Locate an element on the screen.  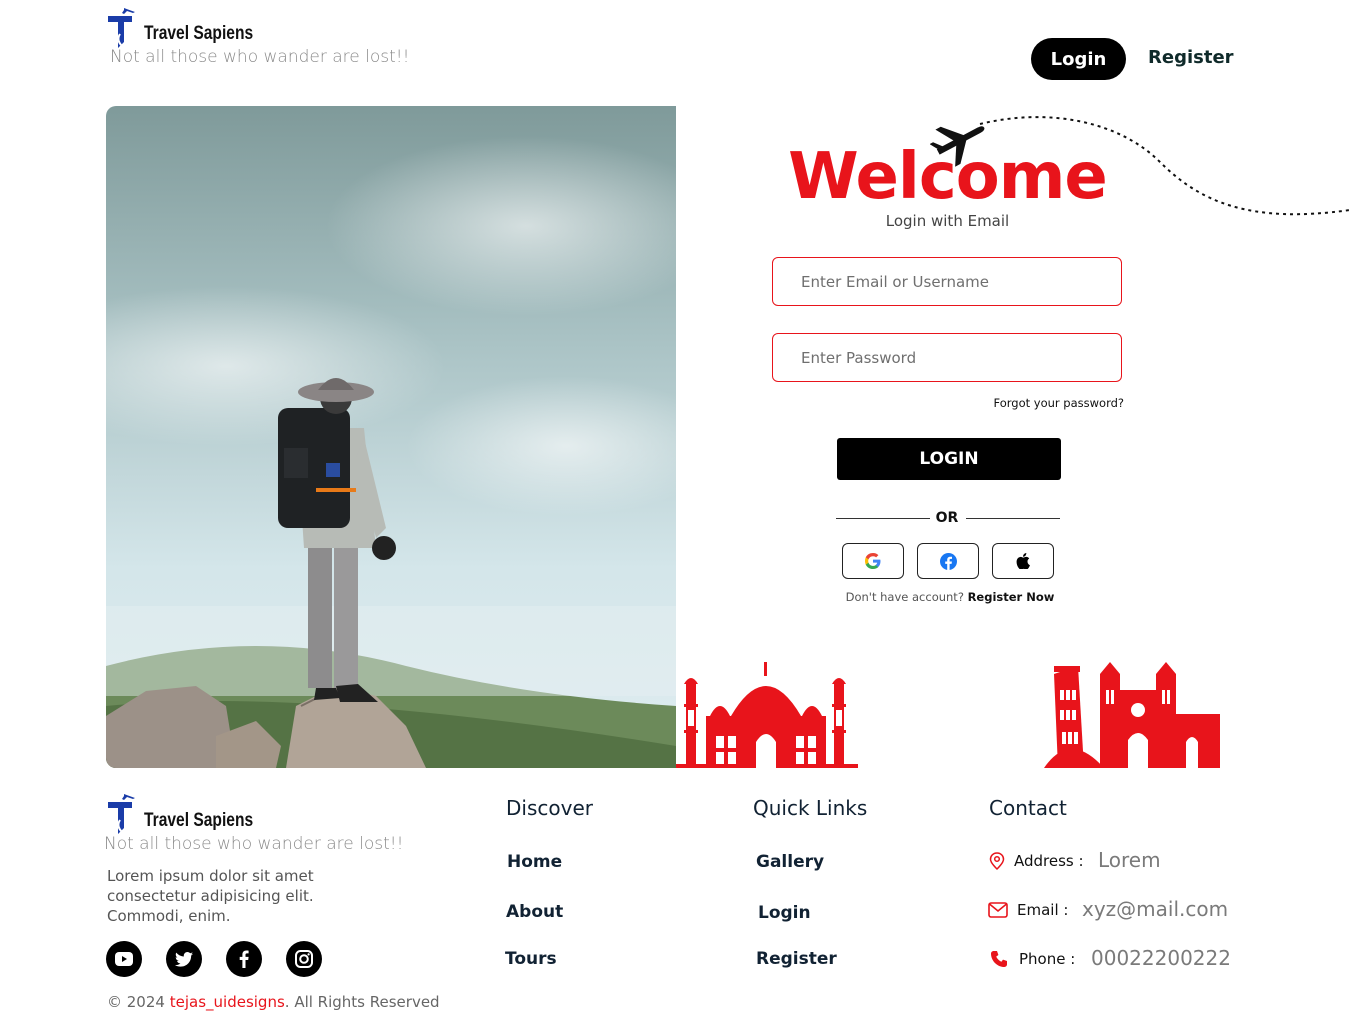
copyright-brand-link: tejas_uidesigns is located at coordinates (227, 1002).